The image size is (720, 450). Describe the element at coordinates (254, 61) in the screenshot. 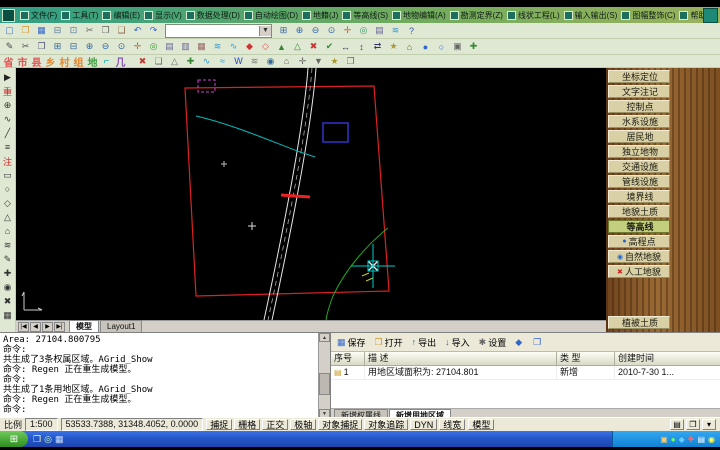

I see `multiline-icon: ≋` at that location.